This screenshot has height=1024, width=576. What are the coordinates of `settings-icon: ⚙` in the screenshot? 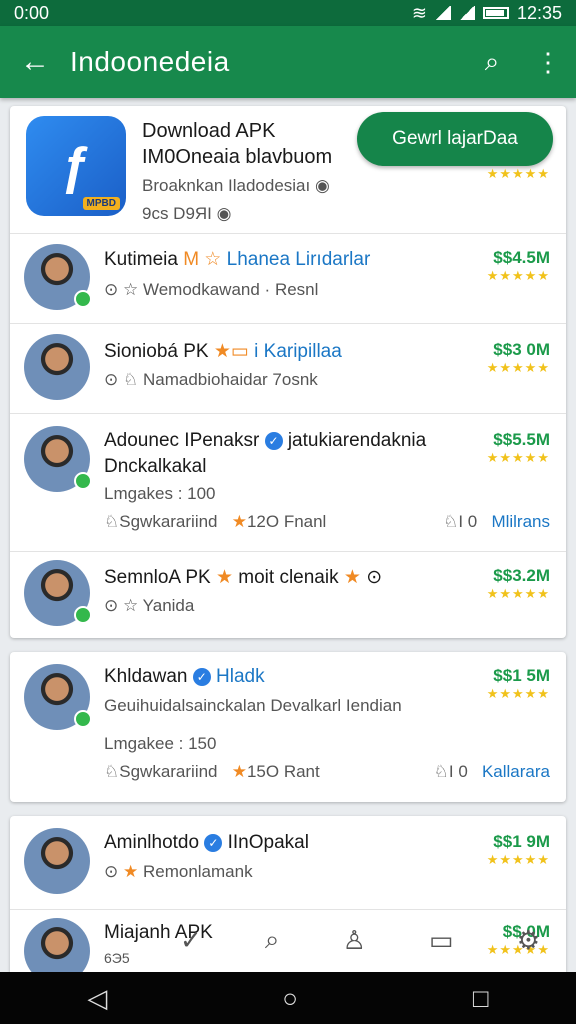 It's located at (528, 940).